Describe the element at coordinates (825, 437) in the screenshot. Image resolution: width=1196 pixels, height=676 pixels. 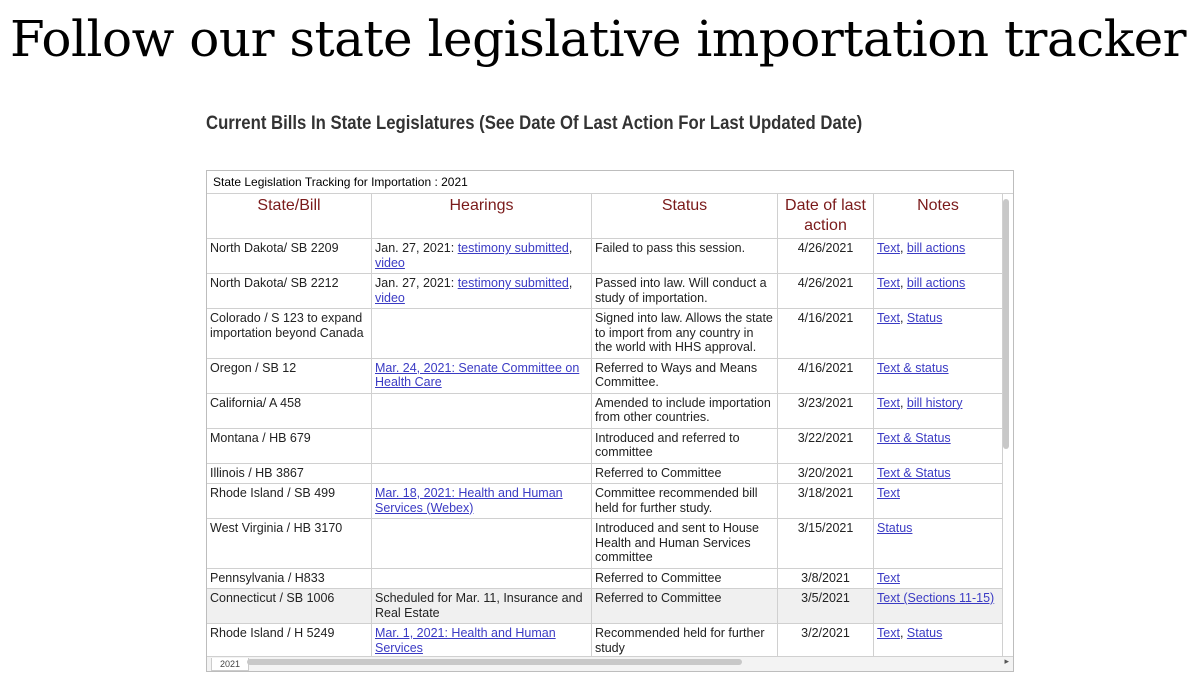
I see `last-action-date: 3/22/2021` at that location.